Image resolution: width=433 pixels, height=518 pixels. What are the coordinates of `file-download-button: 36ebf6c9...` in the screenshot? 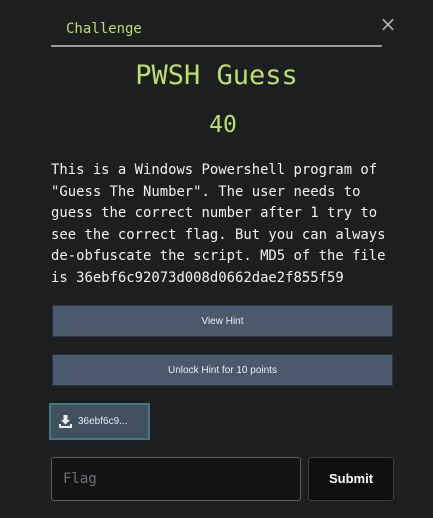 It's located at (99, 421).